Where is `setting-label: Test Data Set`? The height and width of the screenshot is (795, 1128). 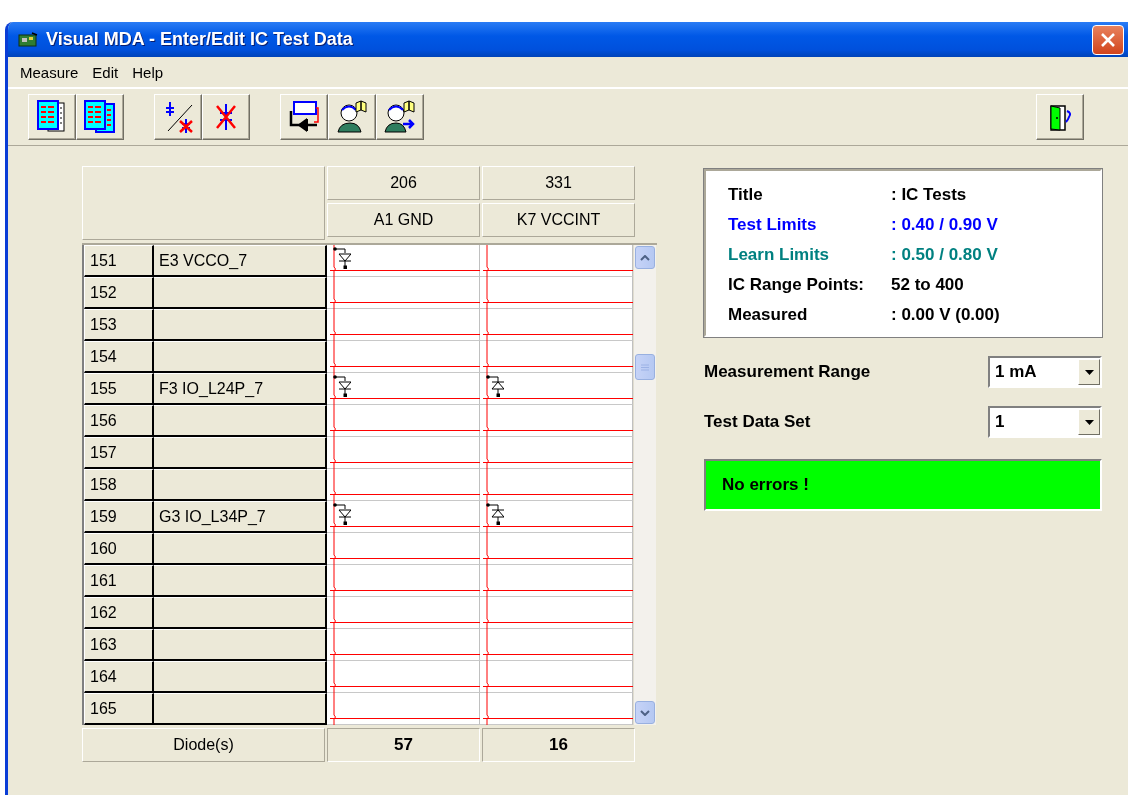
setting-label: Test Data Set is located at coordinates (757, 422).